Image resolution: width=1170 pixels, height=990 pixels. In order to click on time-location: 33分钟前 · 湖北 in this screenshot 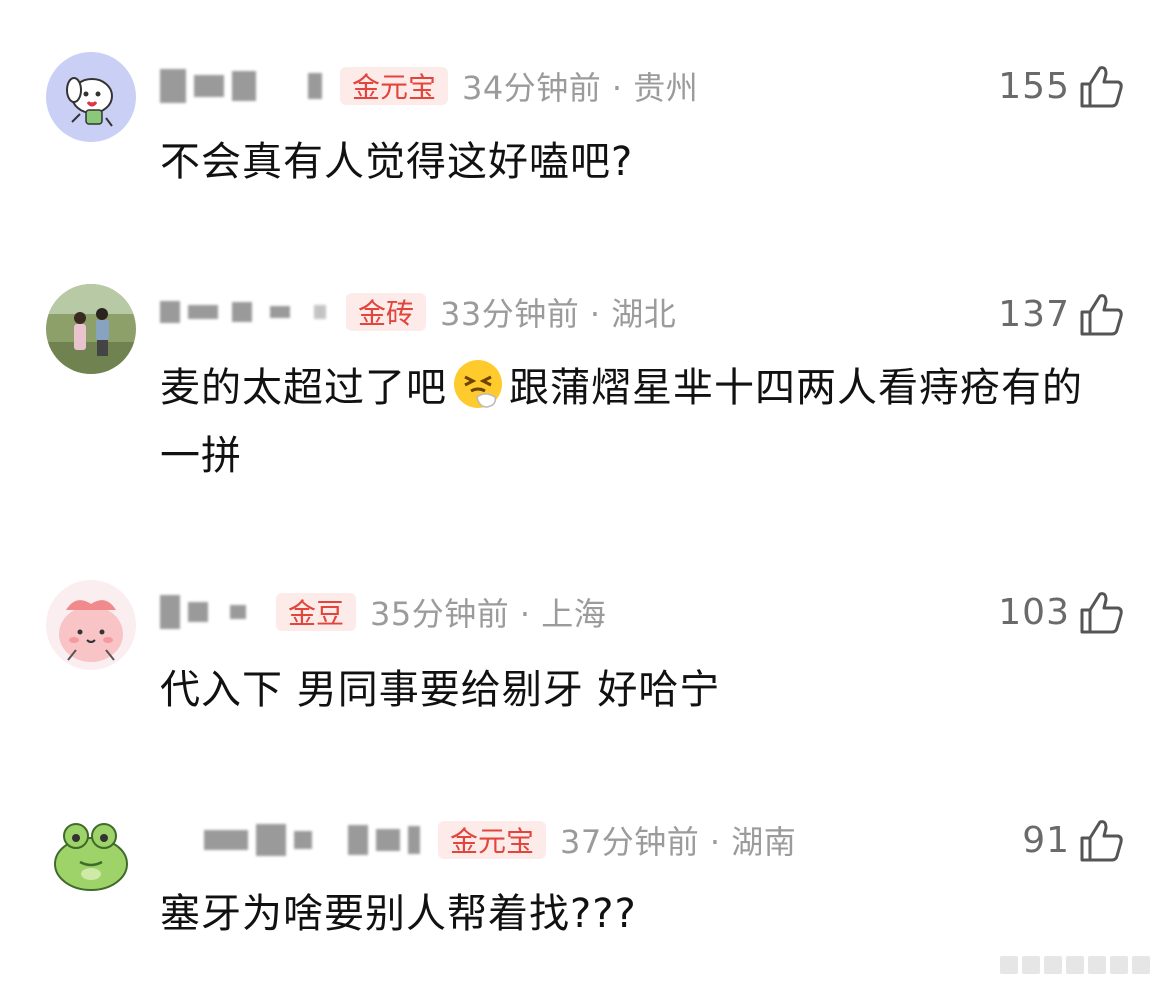, I will do `click(558, 314)`.